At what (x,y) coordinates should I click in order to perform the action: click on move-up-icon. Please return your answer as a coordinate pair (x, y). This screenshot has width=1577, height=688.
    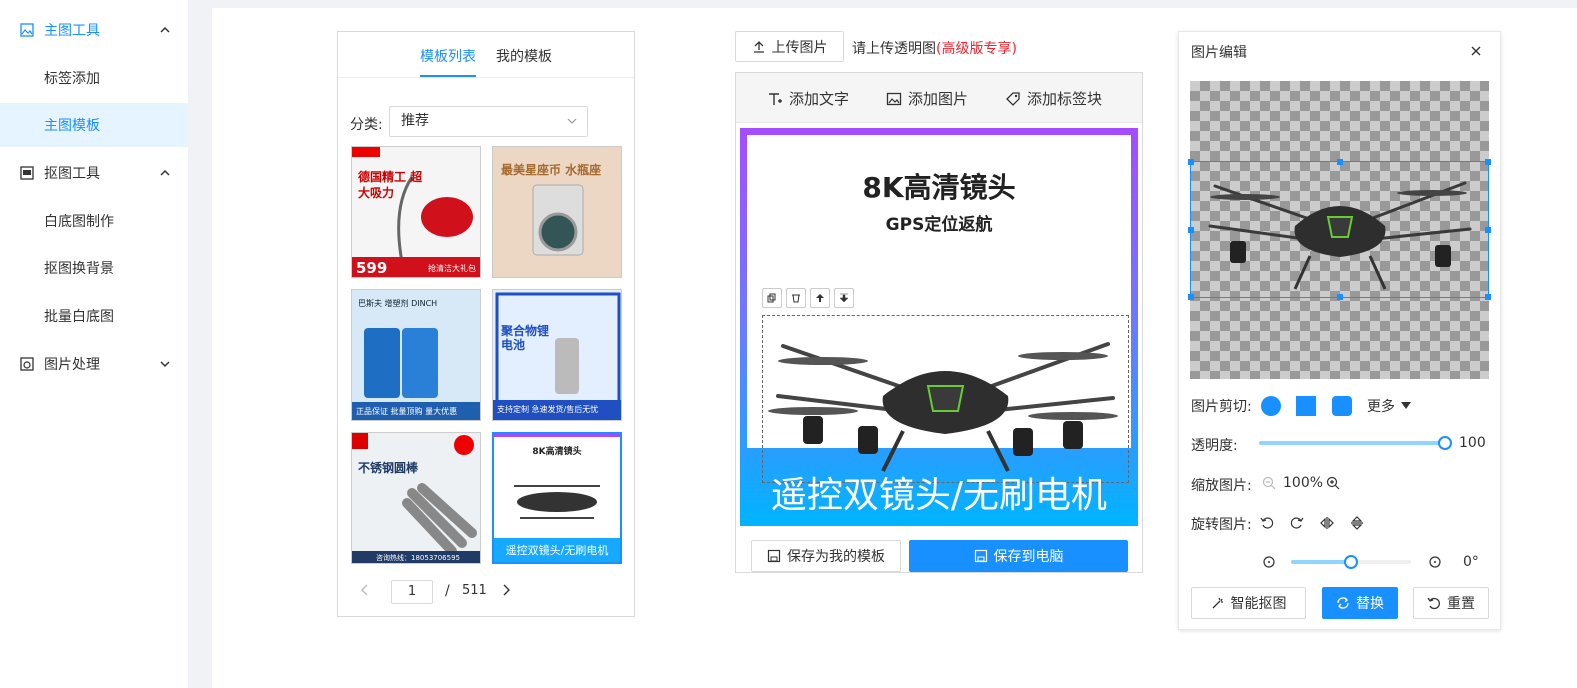
    Looking at the image, I should click on (820, 298).